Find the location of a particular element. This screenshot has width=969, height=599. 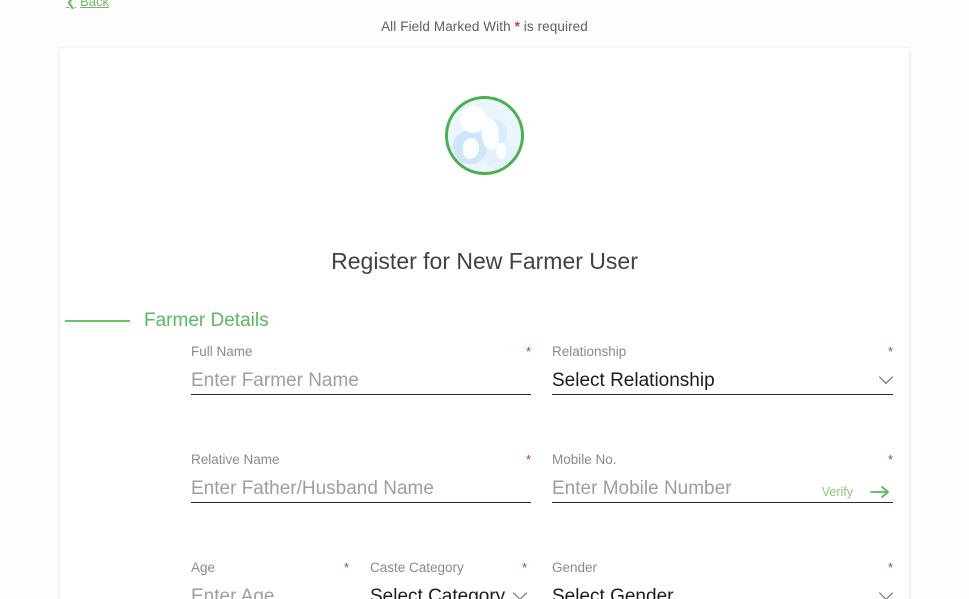

gender-label-line: Gender * is located at coordinates (722, 568).